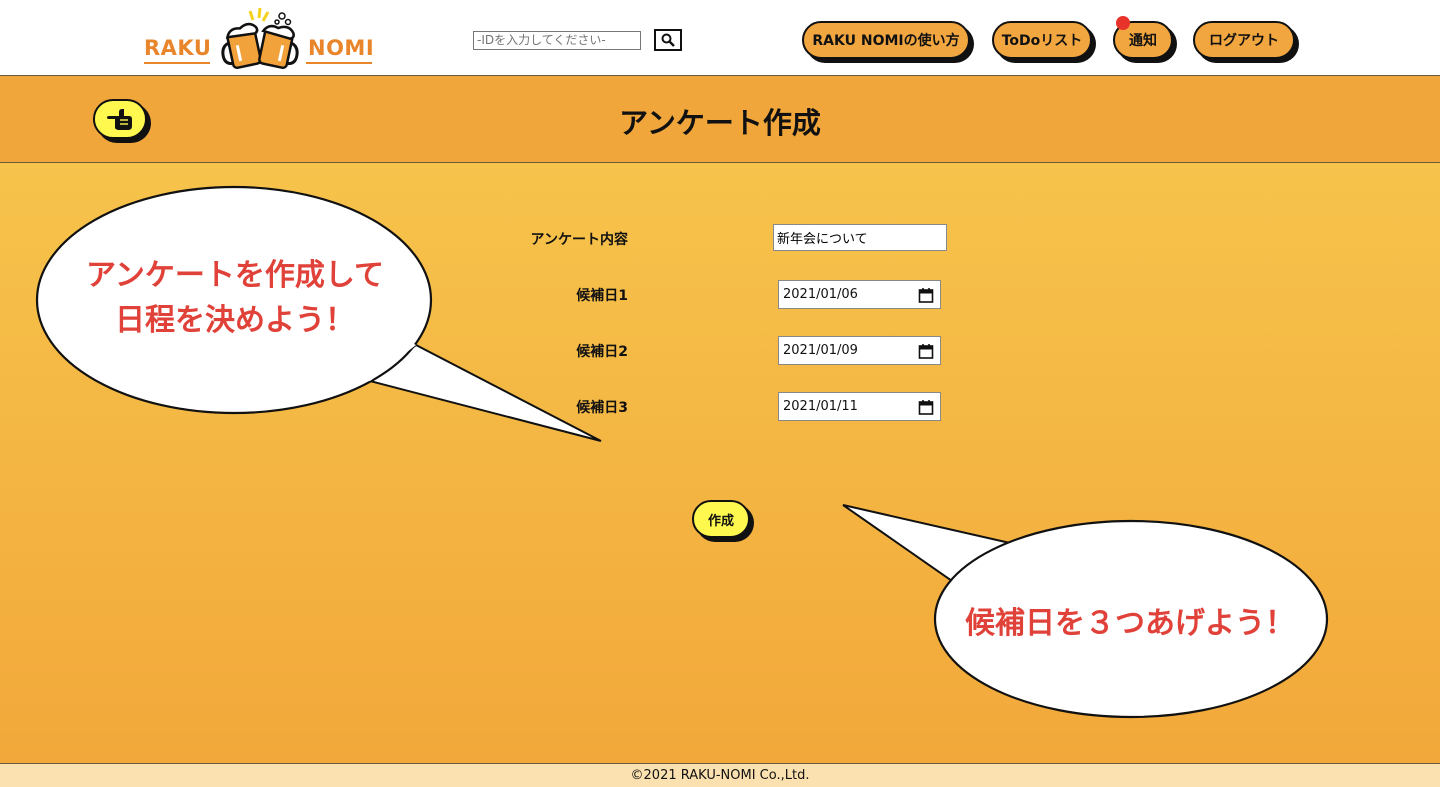 The height and width of the screenshot is (787, 1440). Describe the element at coordinates (1042, 40) in the screenshot. I see `todo-list-button: ToDoリスト` at that location.